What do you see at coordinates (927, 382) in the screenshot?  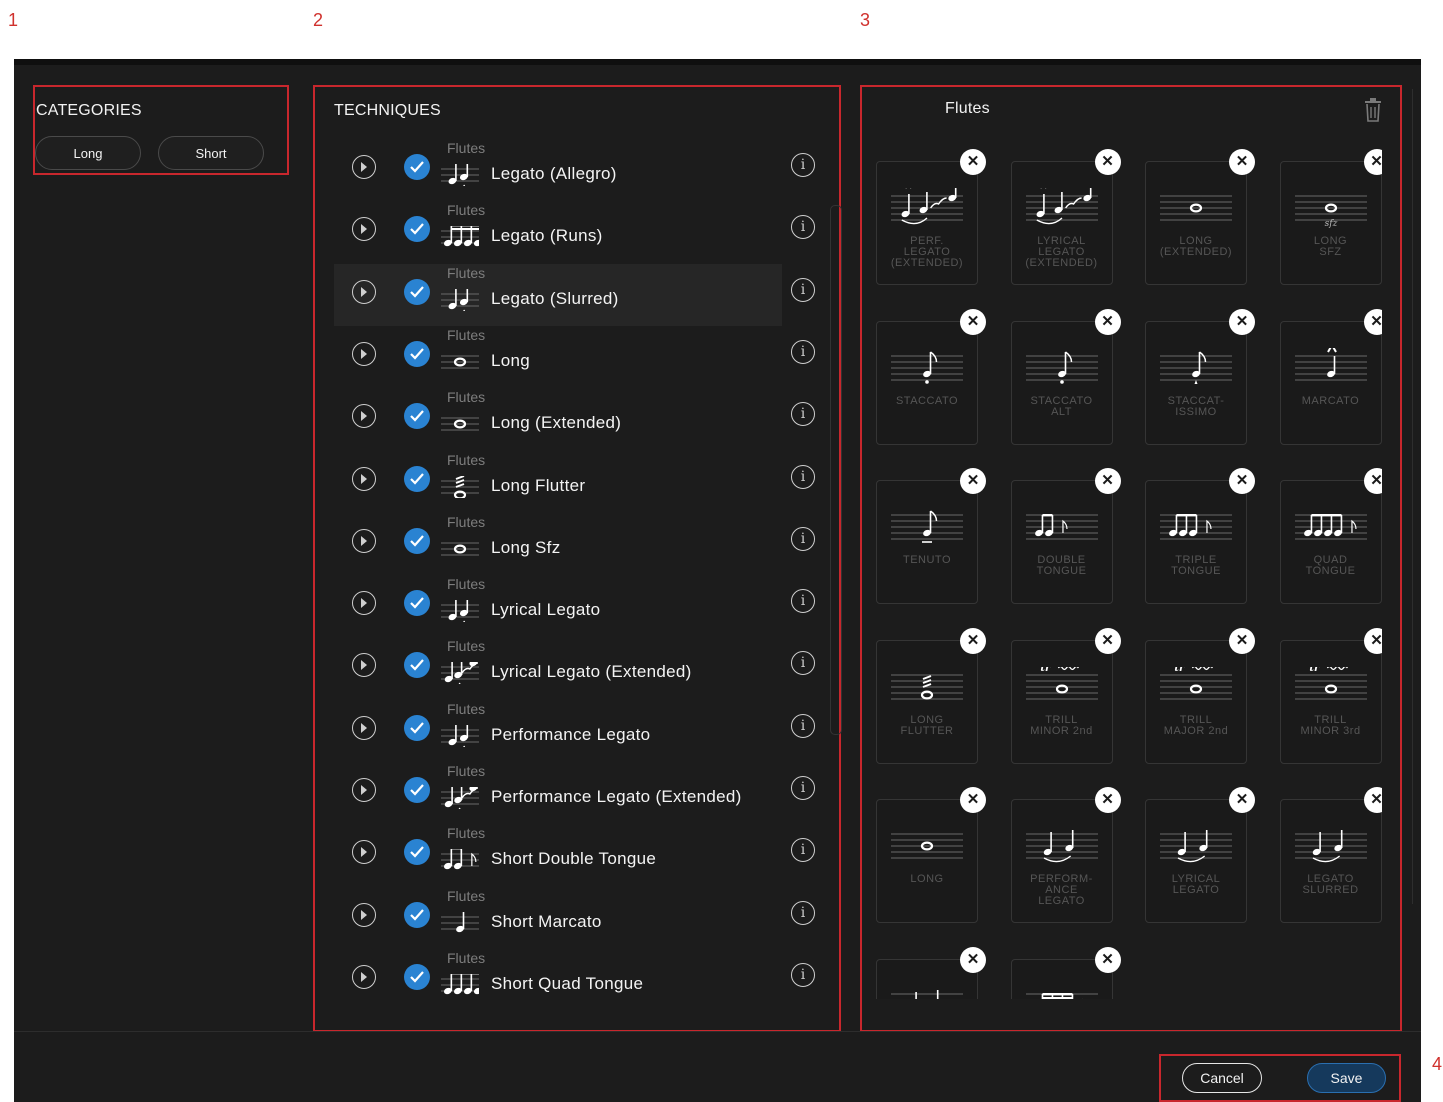 I see `technique-tile: STACCATO` at bounding box center [927, 382].